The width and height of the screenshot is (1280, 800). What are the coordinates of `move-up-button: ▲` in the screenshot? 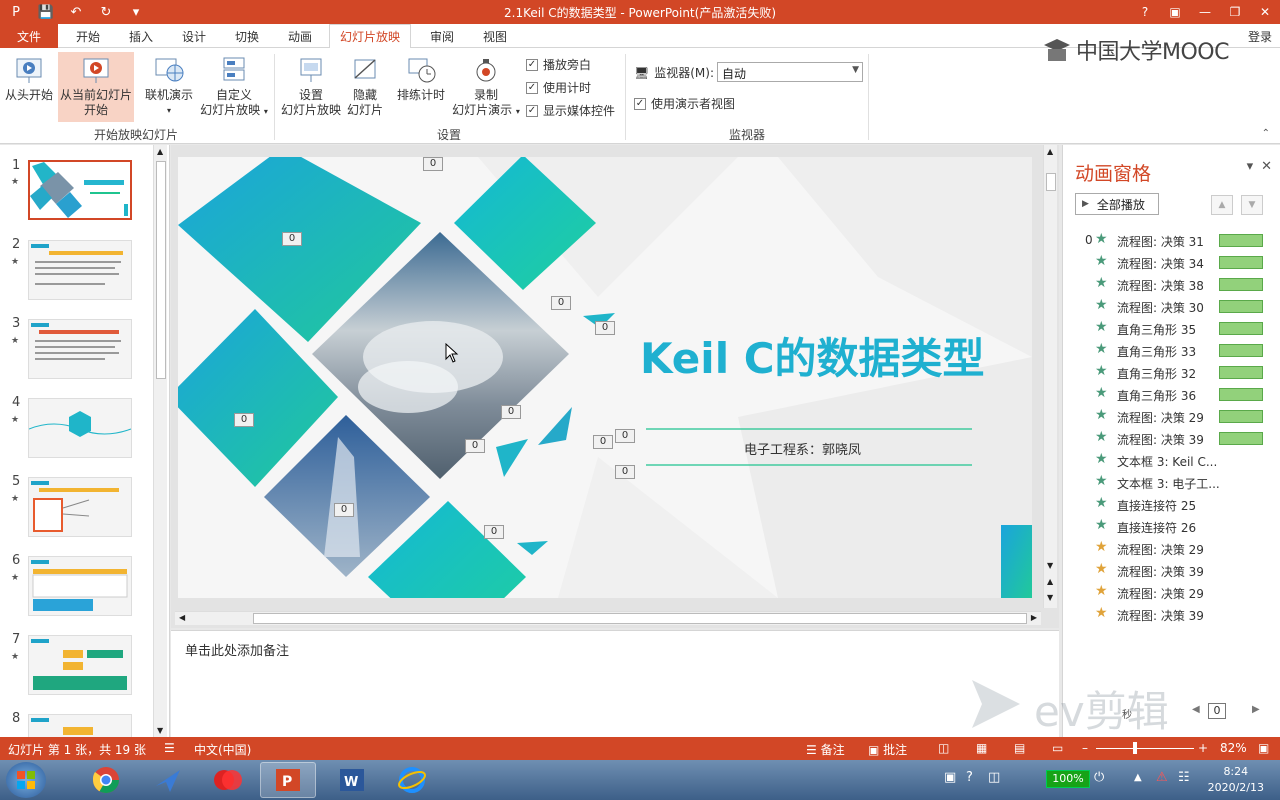 It's located at (1222, 205).